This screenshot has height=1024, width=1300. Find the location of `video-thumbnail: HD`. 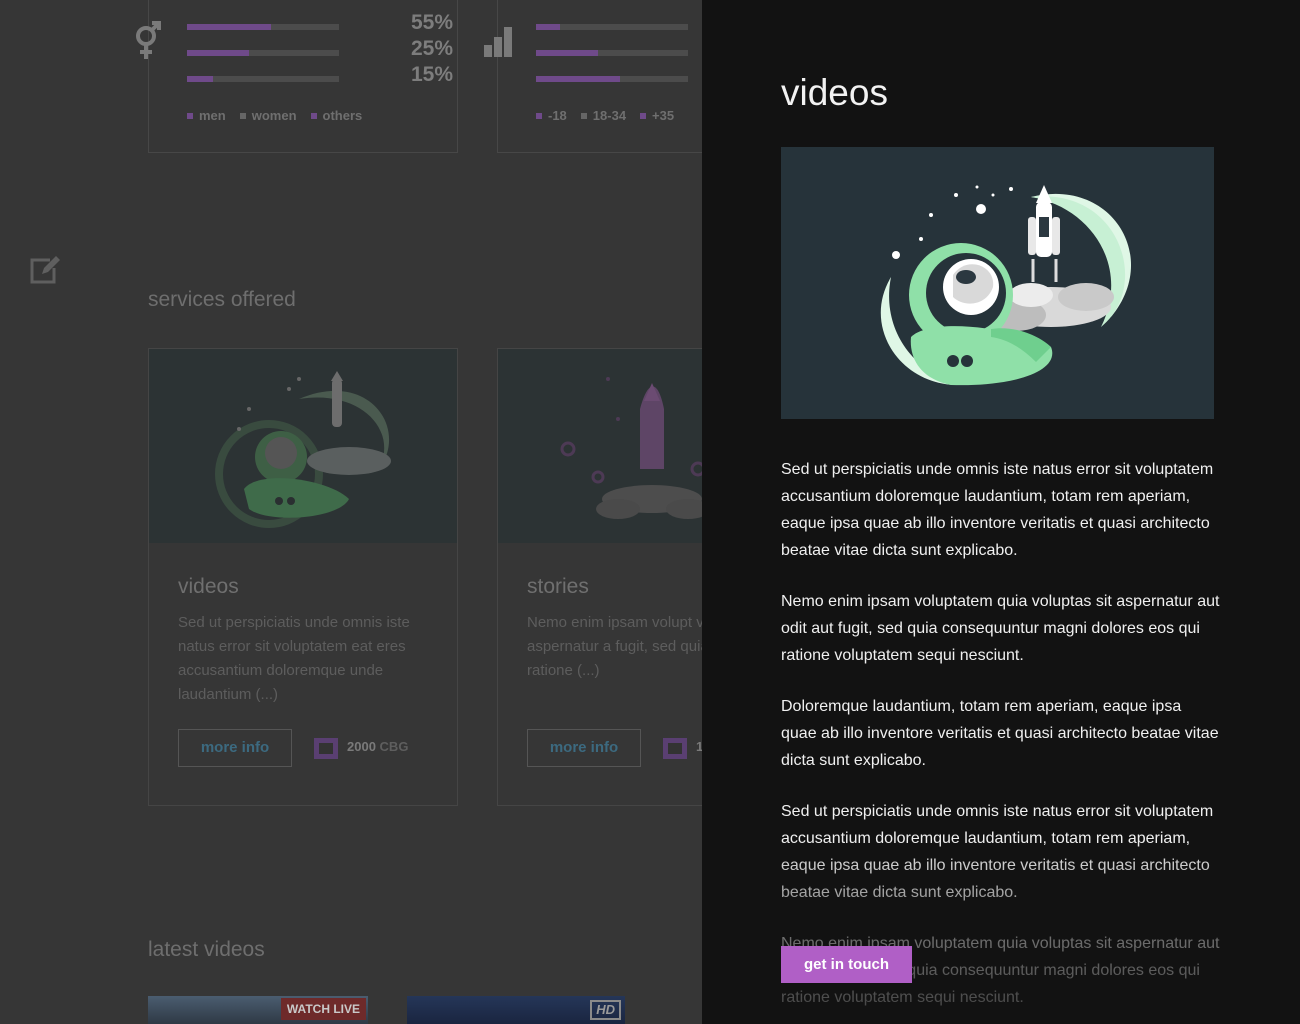

video-thumbnail: HD is located at coordinates (516, 1010).